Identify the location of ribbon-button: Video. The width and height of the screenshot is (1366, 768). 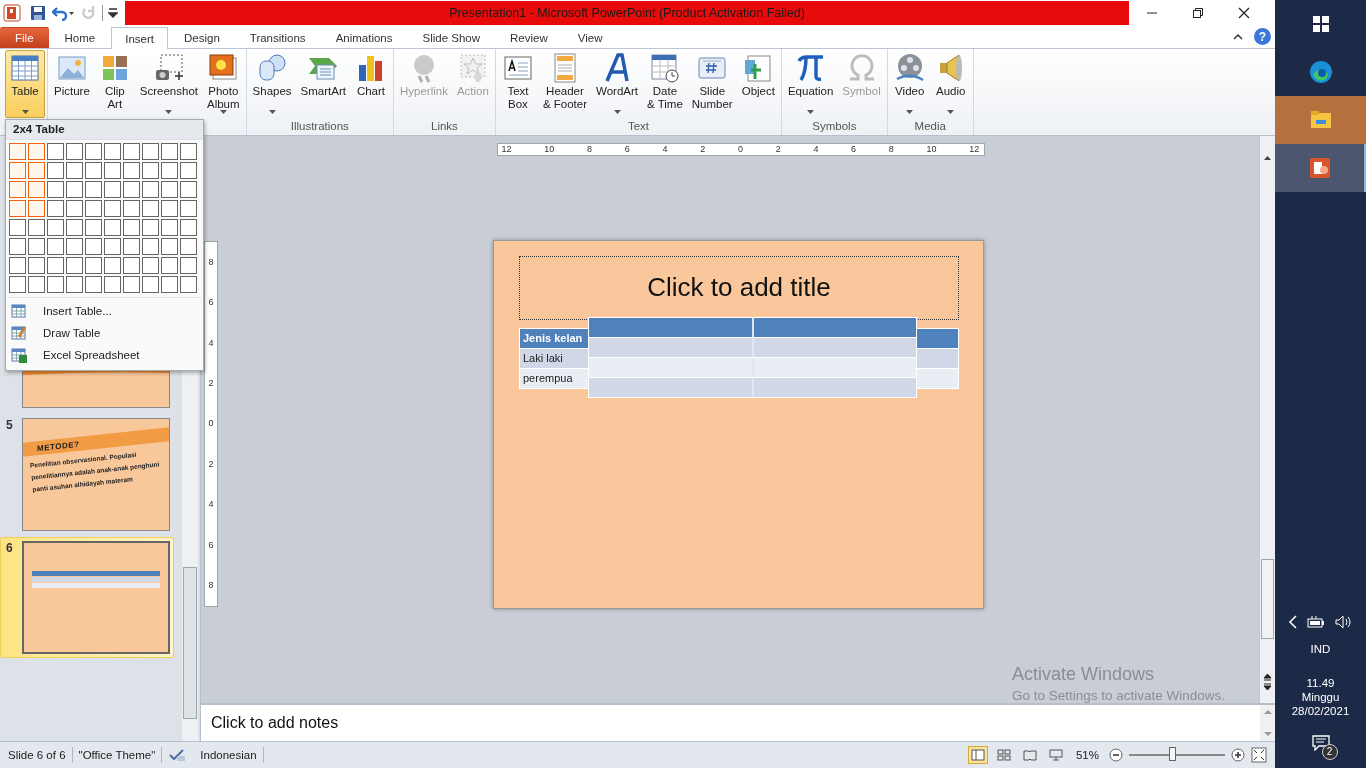
(909, 84).